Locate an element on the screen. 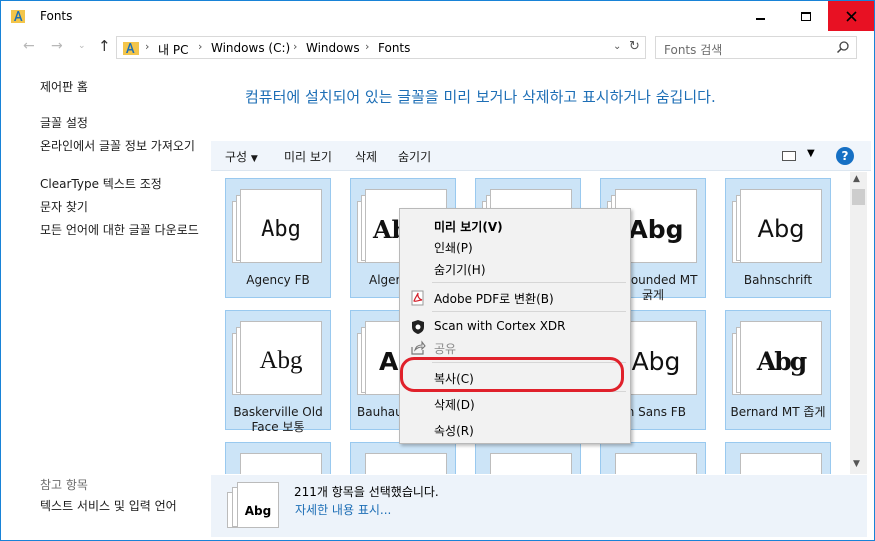 This screenshot has height=541, width=875. recent-locations-icon: ⌄ is located at coordinates (82, 46).